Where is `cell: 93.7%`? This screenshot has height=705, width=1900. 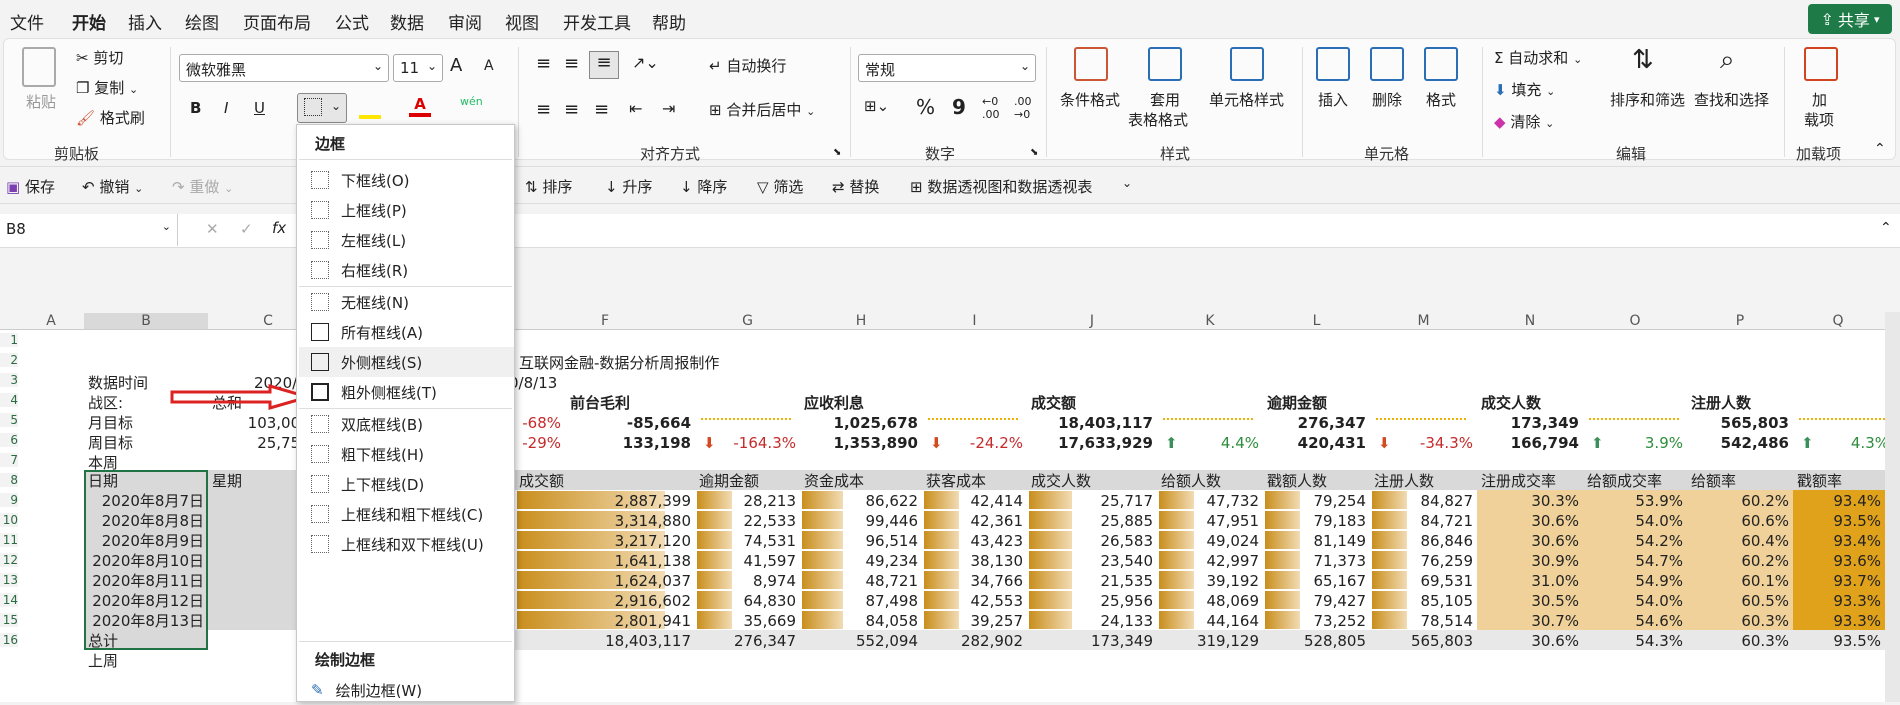
cell: 93.7% is located at coordinates (1839, 580).